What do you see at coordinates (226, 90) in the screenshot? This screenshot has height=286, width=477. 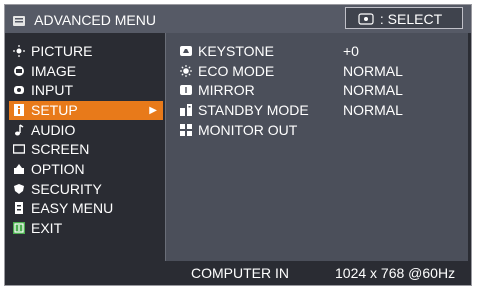 I see `setup-row-label: MIRROR` at bounding box center [226, 90].